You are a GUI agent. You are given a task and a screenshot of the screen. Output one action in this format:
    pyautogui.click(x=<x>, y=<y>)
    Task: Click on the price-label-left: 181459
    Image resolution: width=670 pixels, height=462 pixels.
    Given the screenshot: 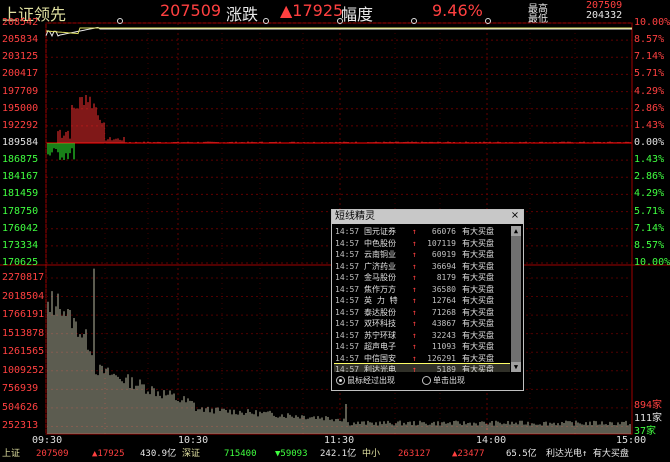 What is the action you would take?
    pyautogui.click(x=20, y=194)
    